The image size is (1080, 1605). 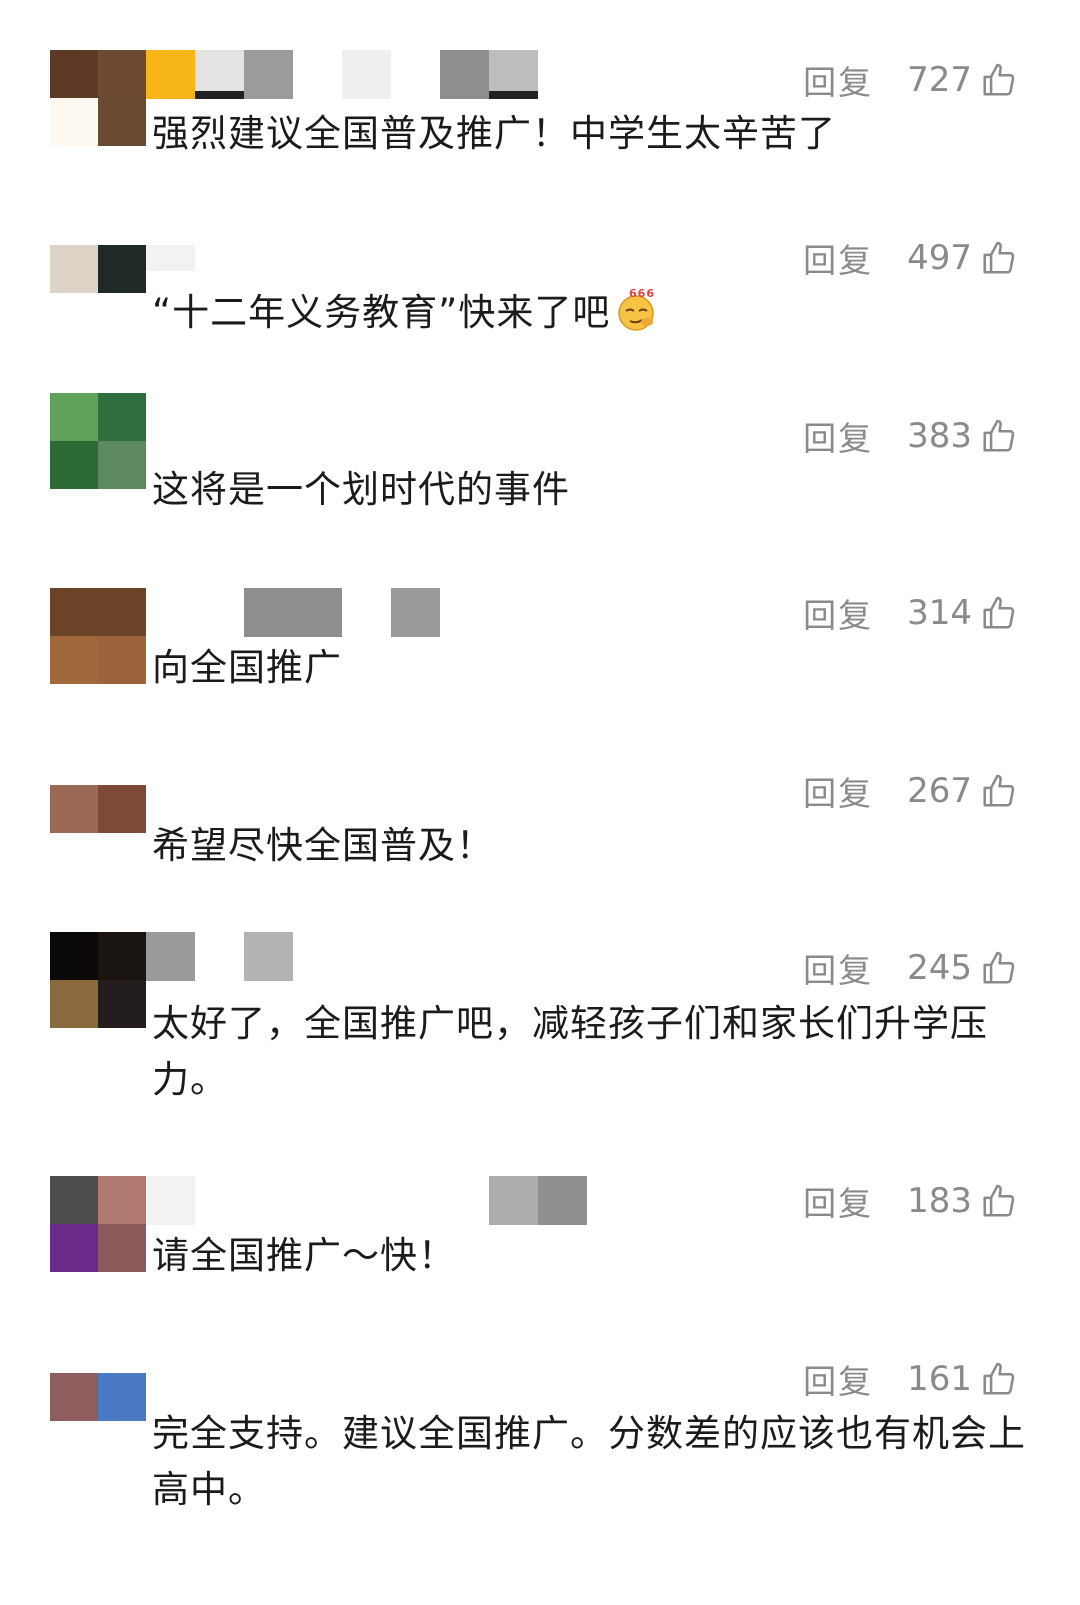 I want to click on like-count: 245, so click(x=939, y=968).